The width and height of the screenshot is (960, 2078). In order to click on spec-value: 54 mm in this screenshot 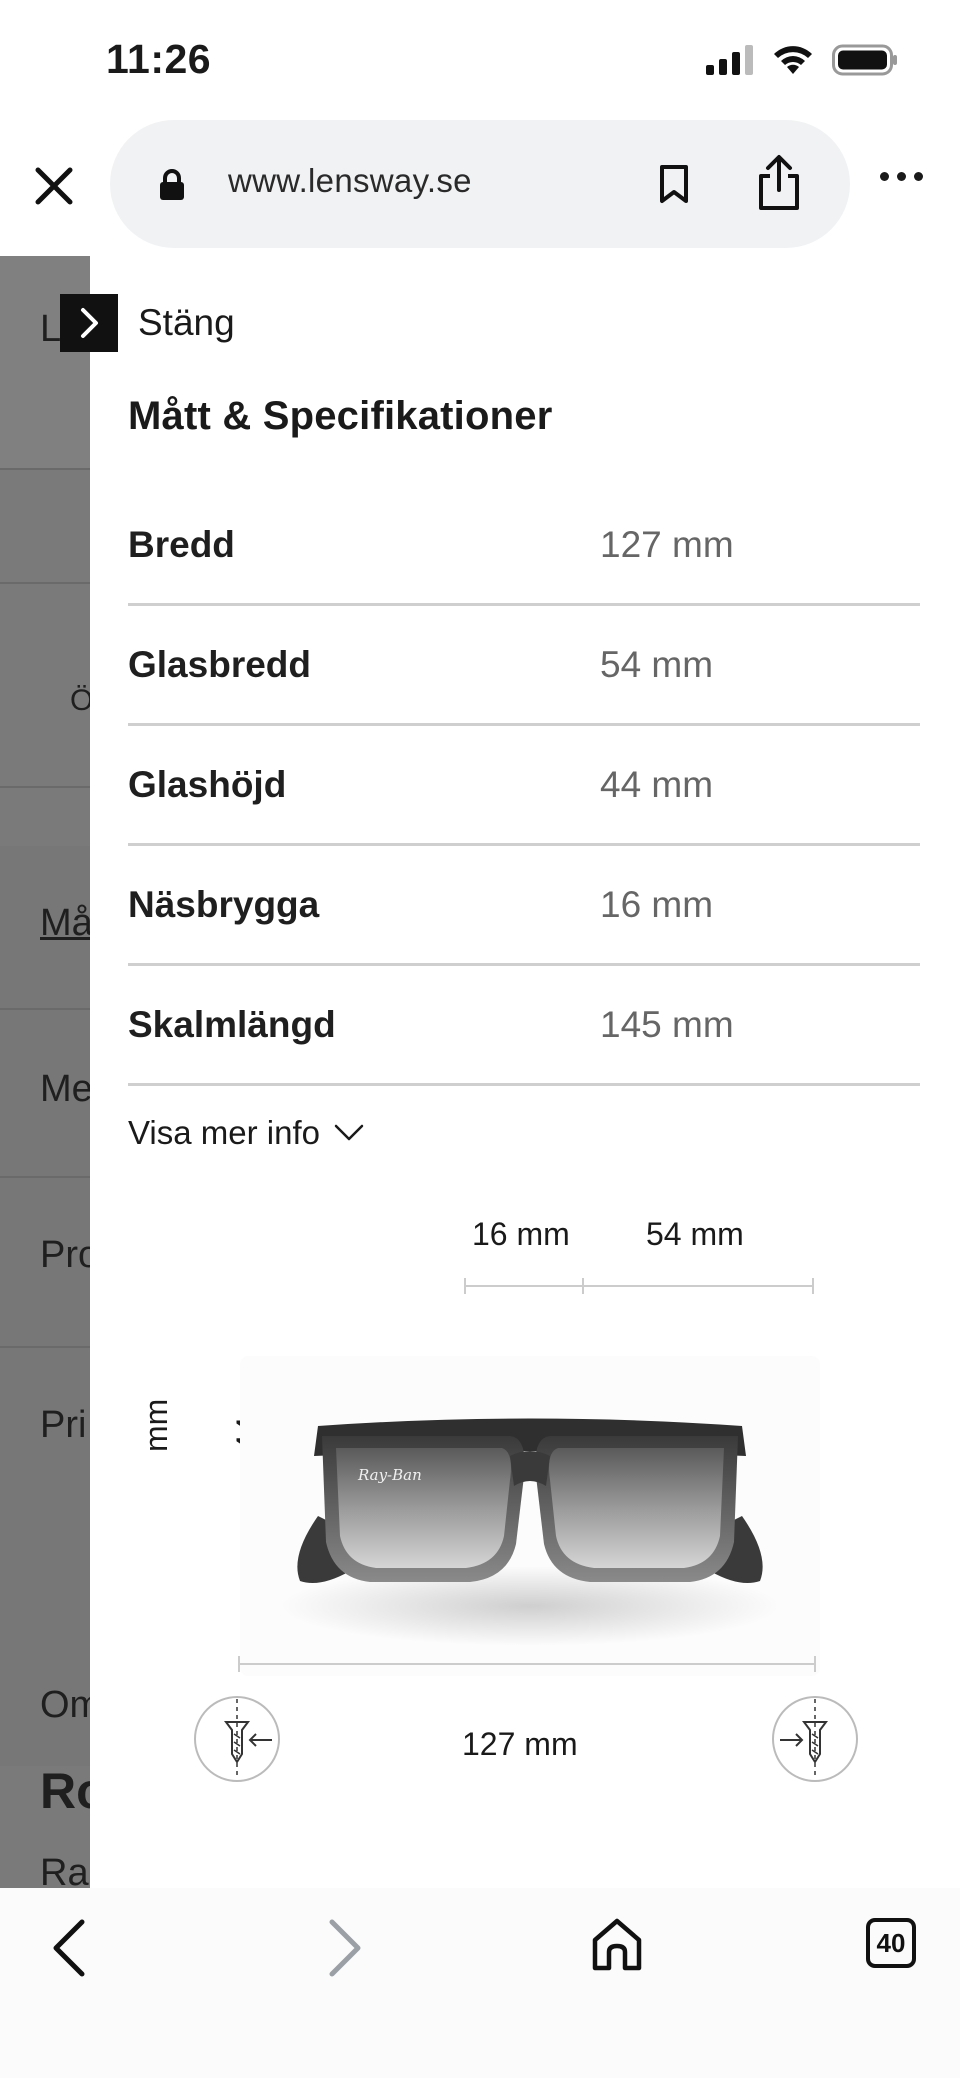, I will do `click(657, 664)`.